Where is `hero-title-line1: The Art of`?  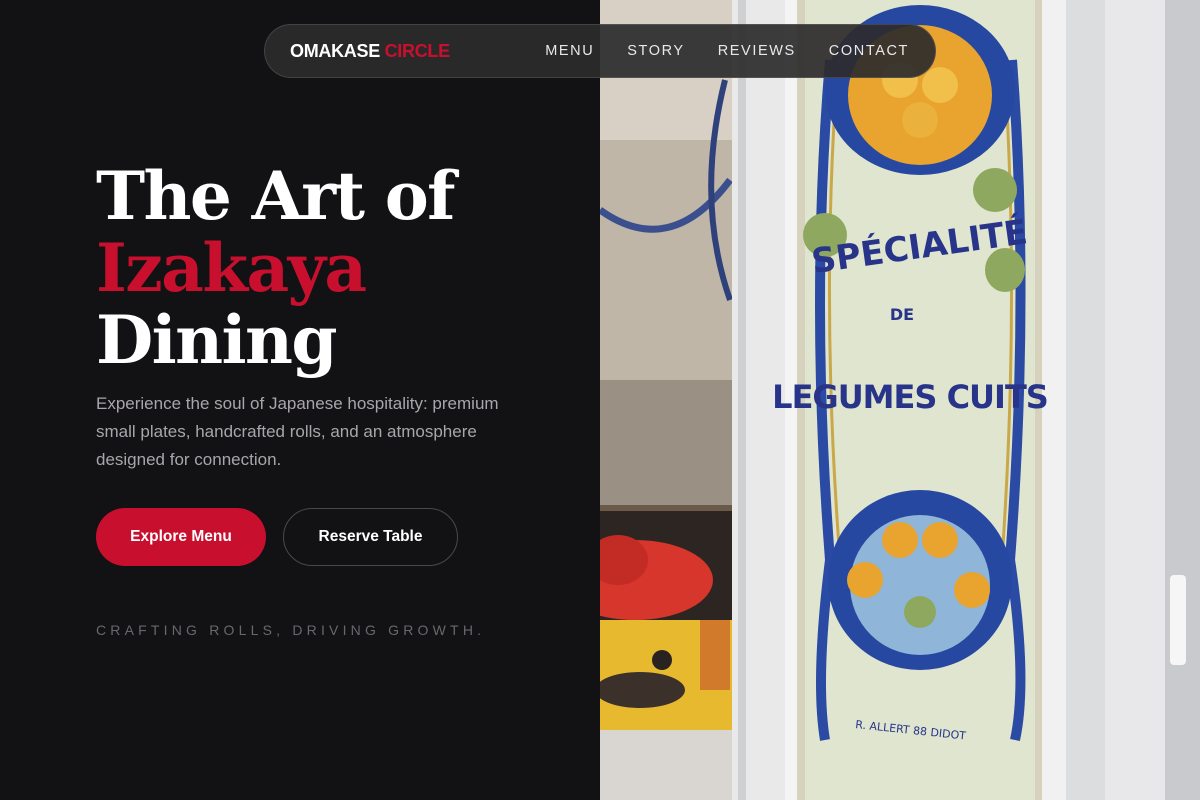
hero-title-line1: The Art of is located at coordinates (276, 196).